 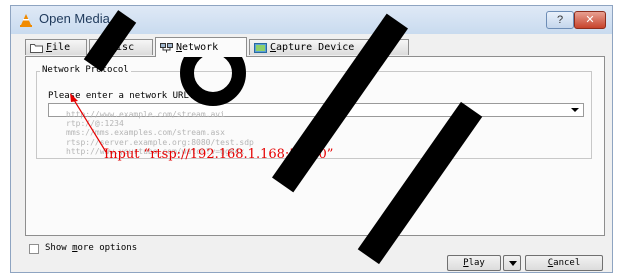 What do you see at coordinates (91, 248) in the screenshot?
I see `show-more-label: Show more options` at bounding box center [91, 248].